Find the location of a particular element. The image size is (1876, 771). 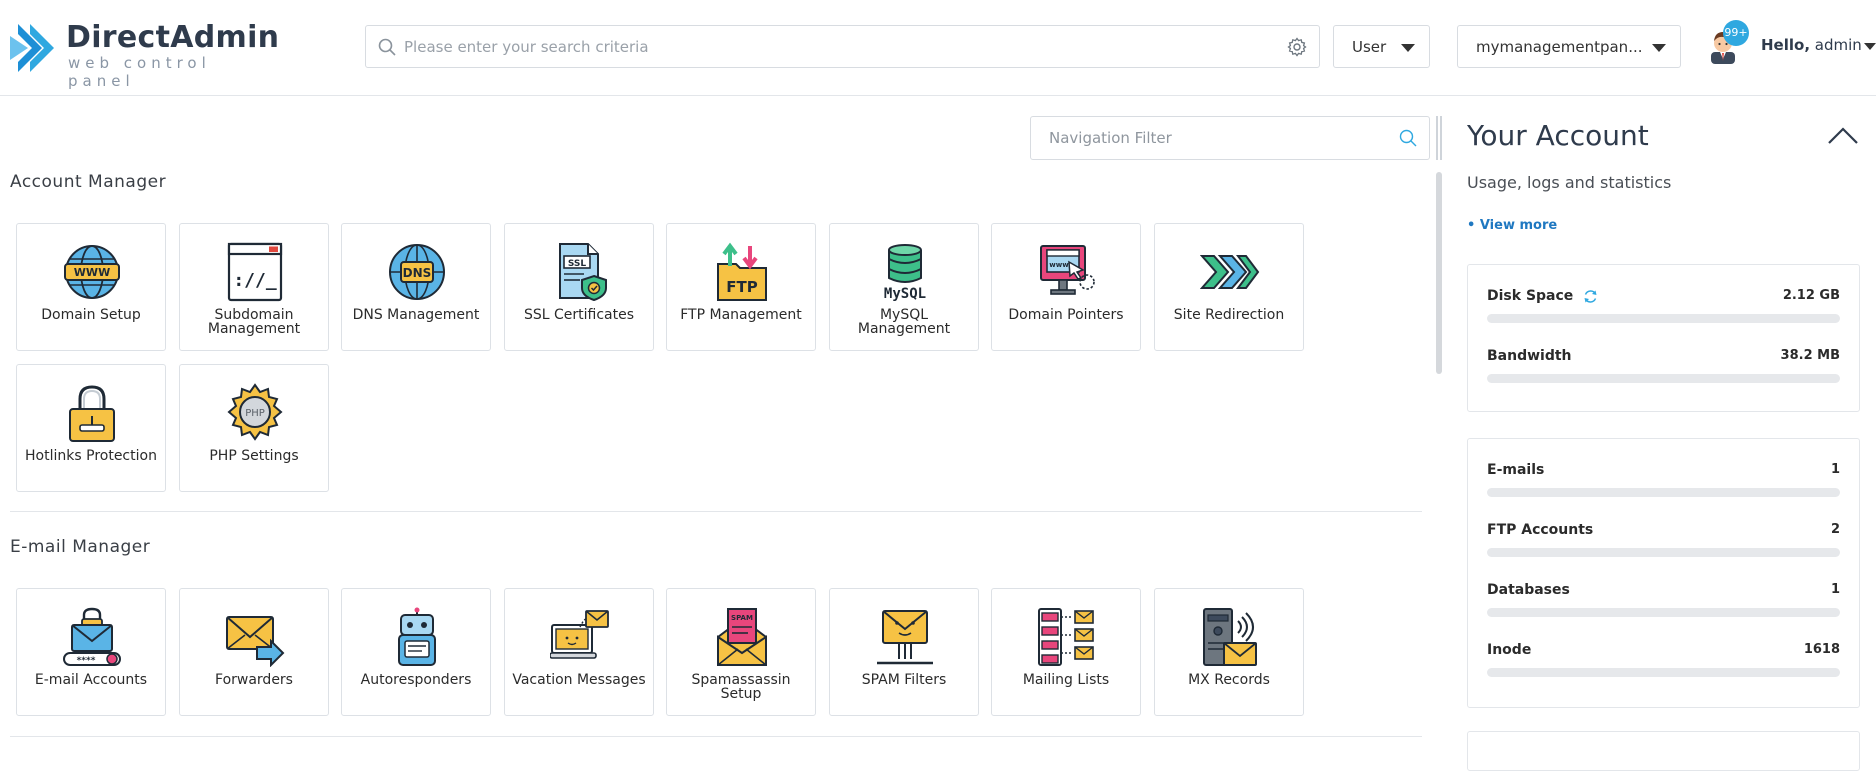

tile-site-redirection: Site Redirection is located at coordinates (1229, 287).